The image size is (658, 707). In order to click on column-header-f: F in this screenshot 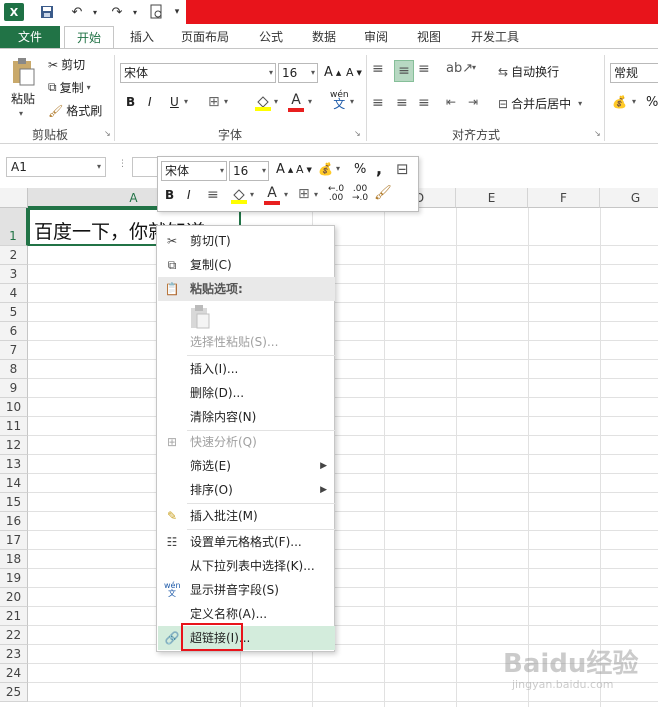, I will do `click(564, 198)`.